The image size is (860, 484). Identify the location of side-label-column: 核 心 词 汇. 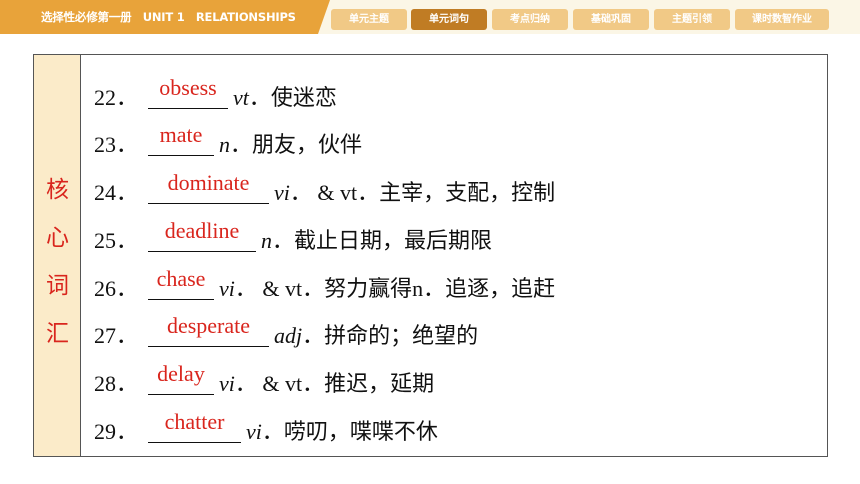
(57, 255).